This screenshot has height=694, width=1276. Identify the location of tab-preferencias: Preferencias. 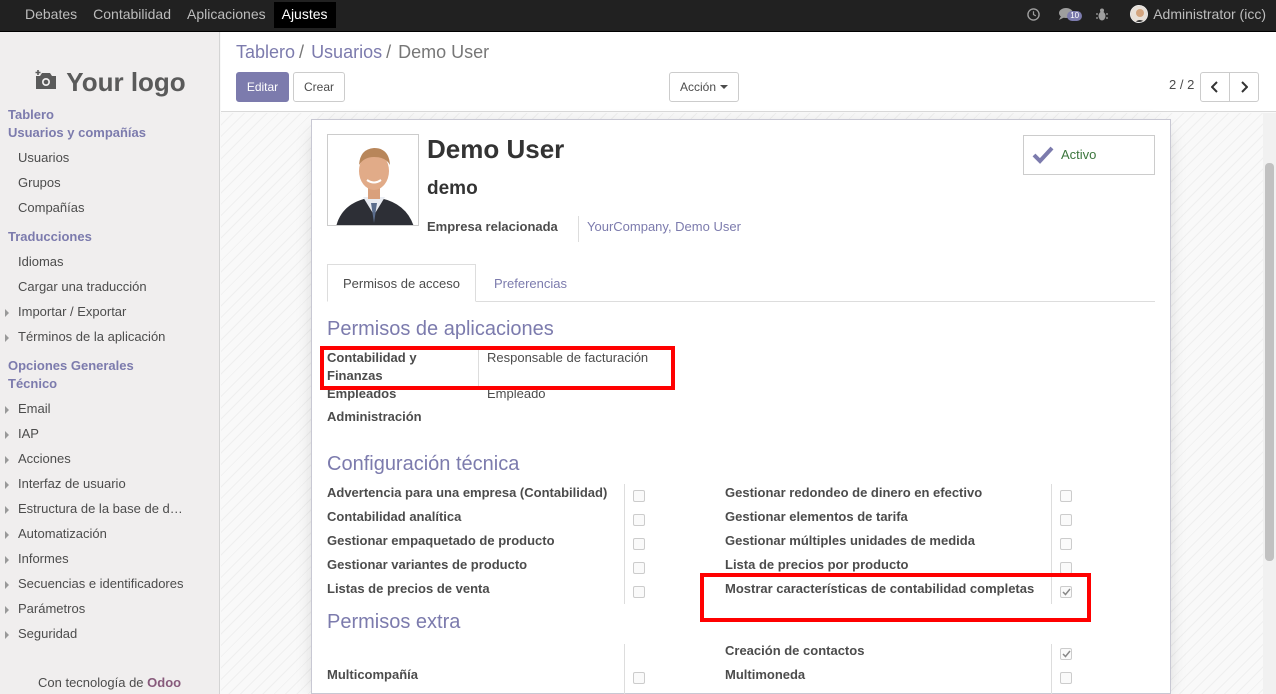
(530, 283).